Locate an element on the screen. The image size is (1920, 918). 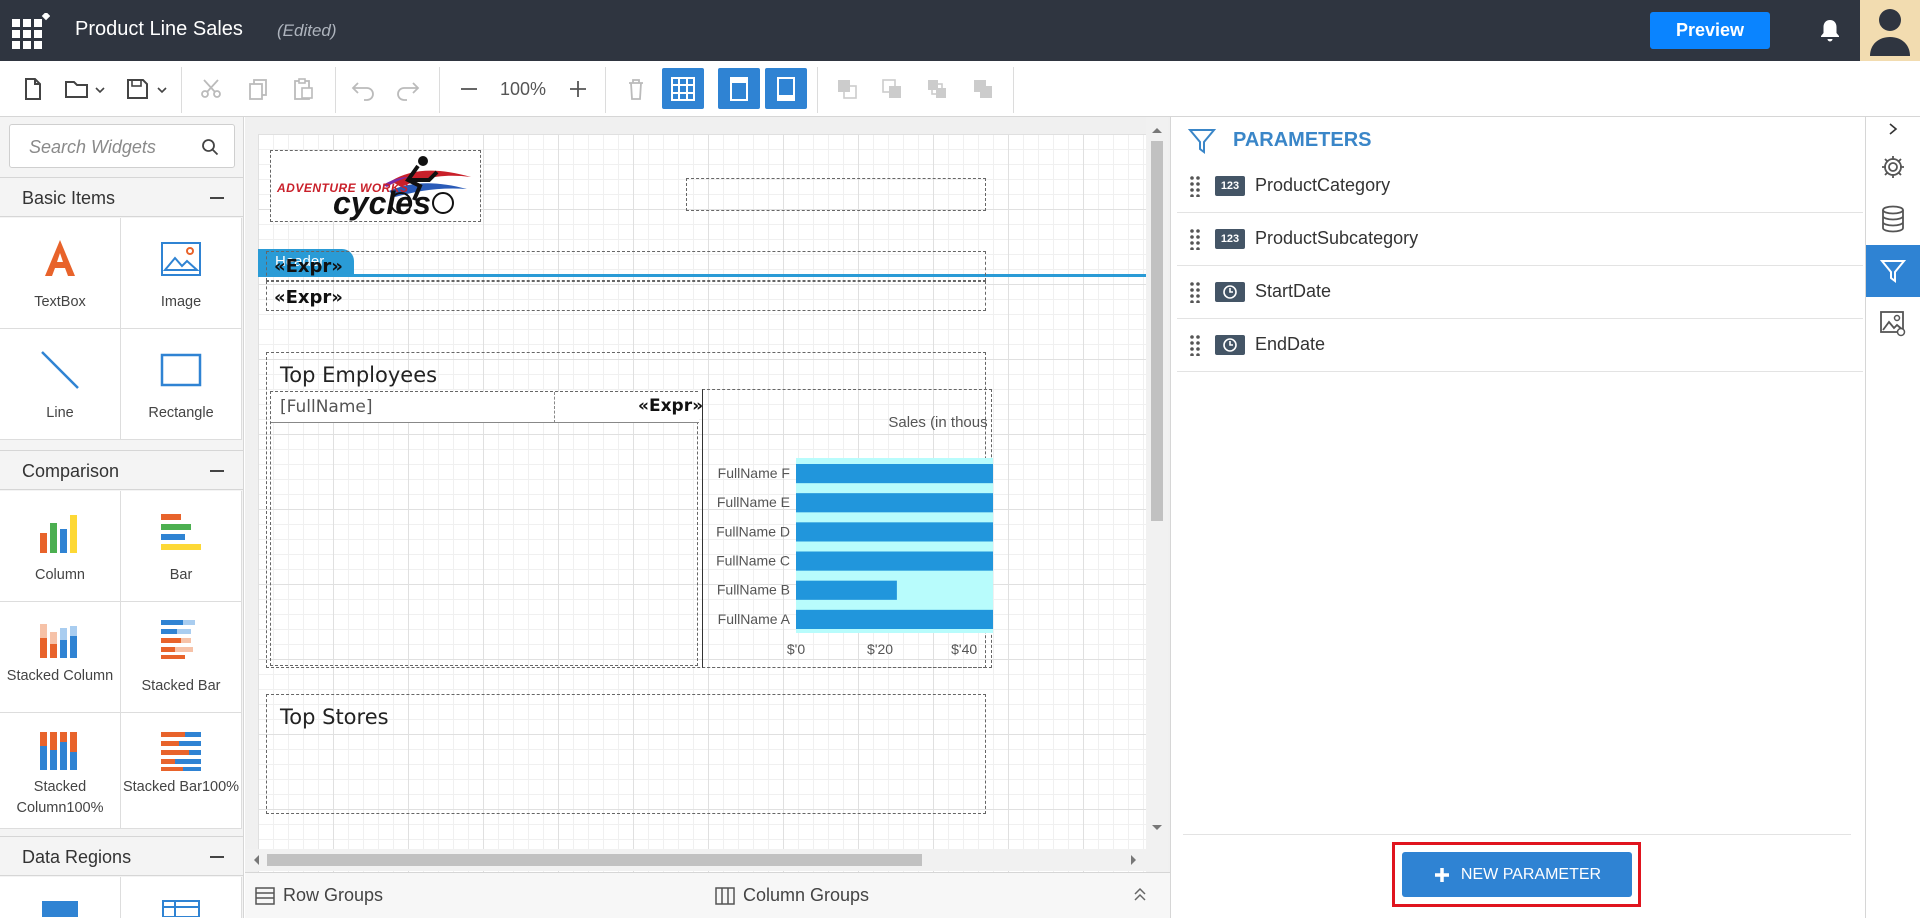
new-file-icon is located at coordinates (33, 89).